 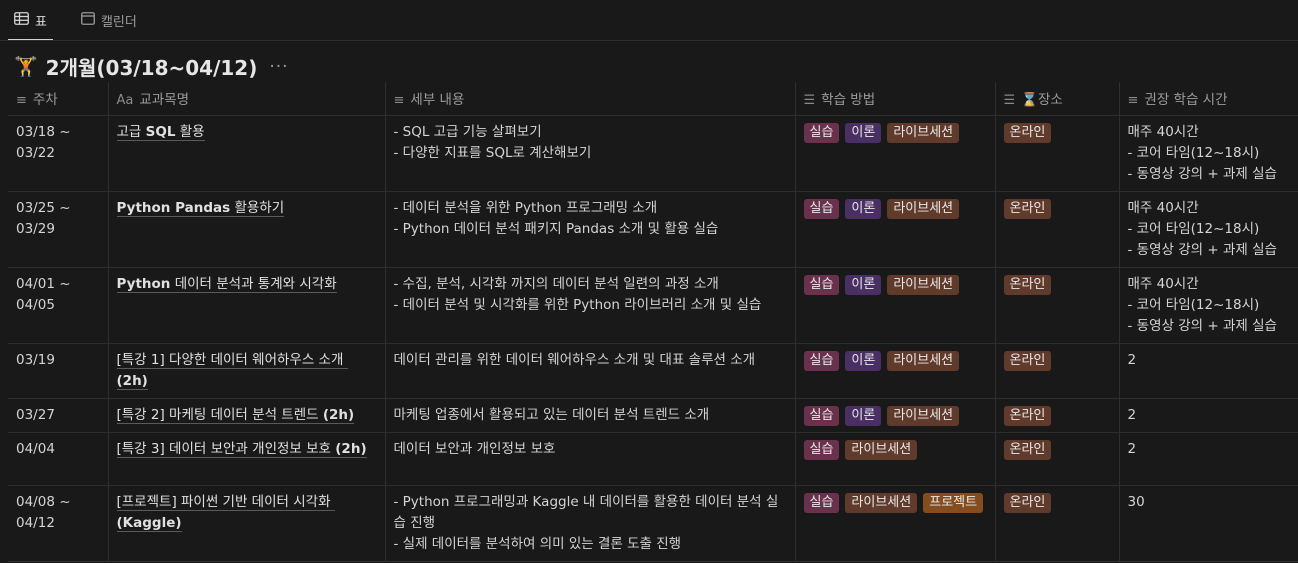 I want to click on cell-study-time: 30, so click(x=1208, y=523).